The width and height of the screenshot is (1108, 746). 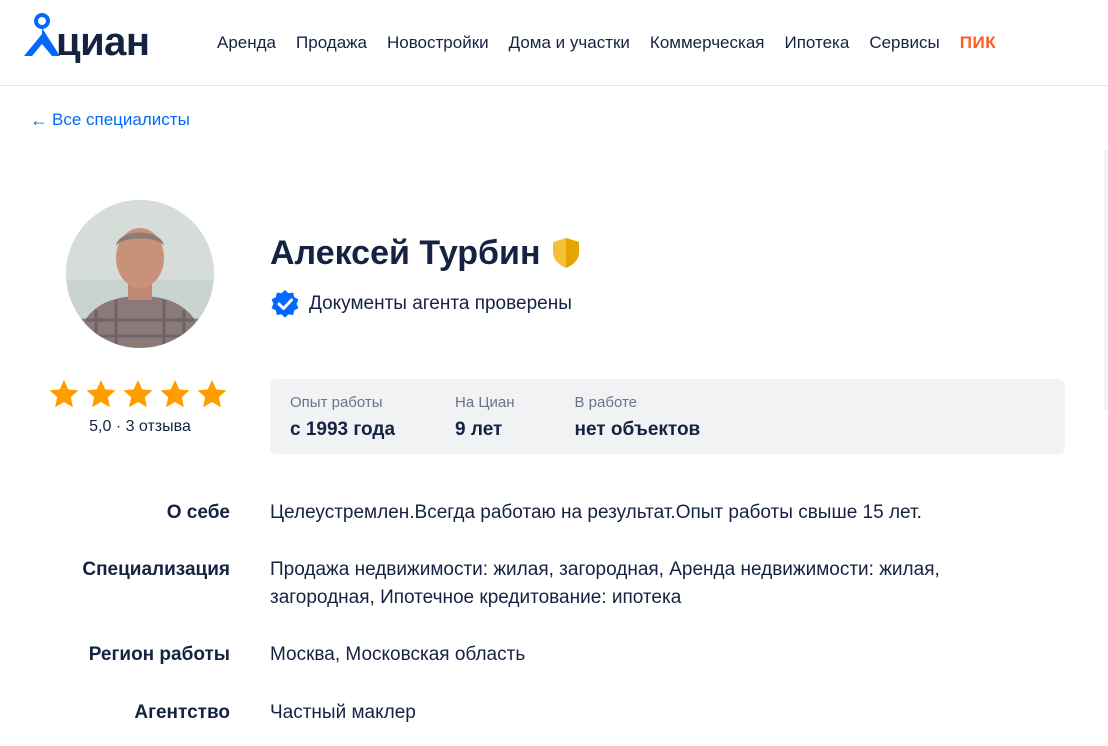 What do you see at coordinates (140, 274) in the screenshot?
I see `avatar` at bounding box center [140, 274].